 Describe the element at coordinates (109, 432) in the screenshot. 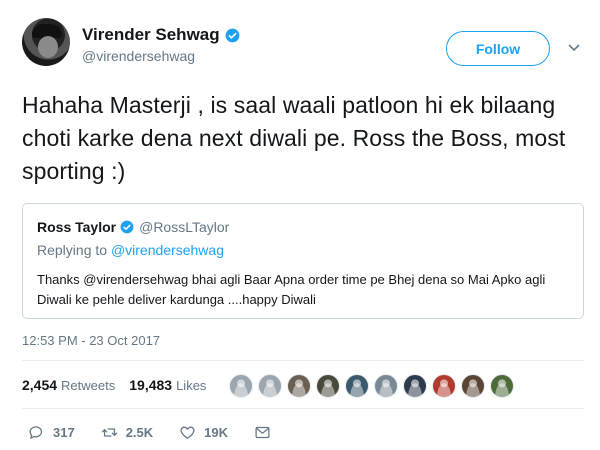

I see `retweet-icon` at that location.